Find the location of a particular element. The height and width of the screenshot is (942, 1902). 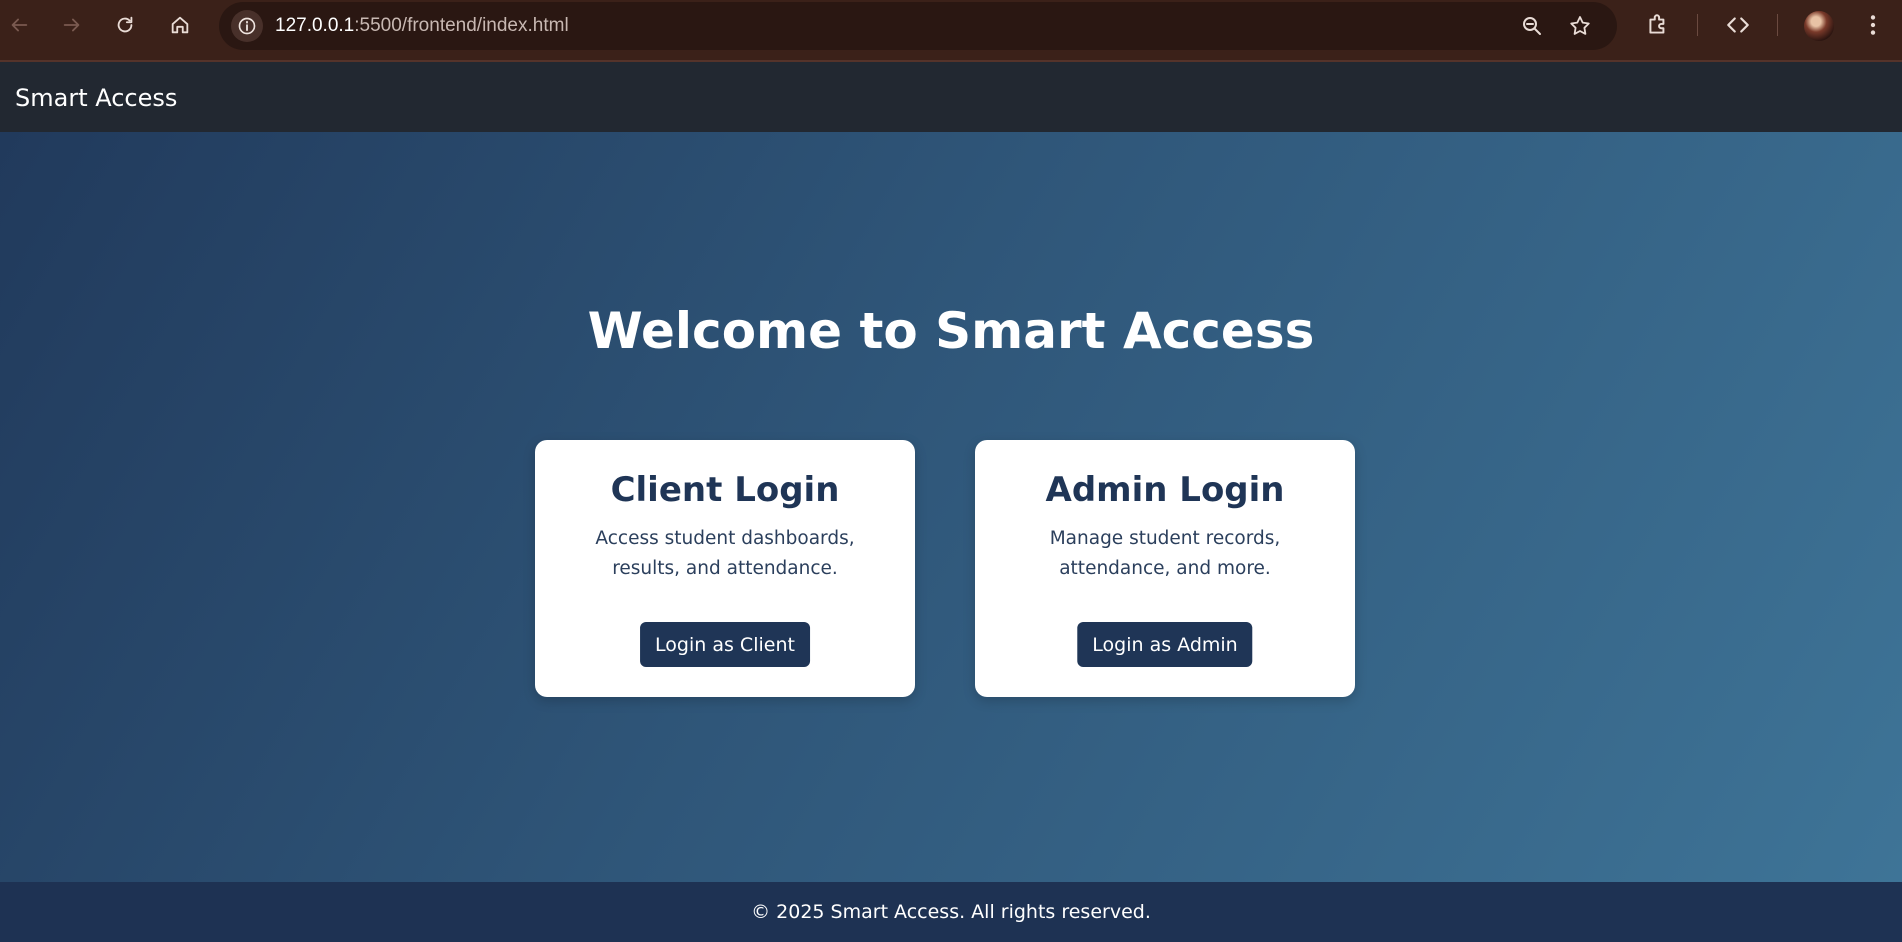

menu-kebab-icon is located at coordinates (1873, 25).